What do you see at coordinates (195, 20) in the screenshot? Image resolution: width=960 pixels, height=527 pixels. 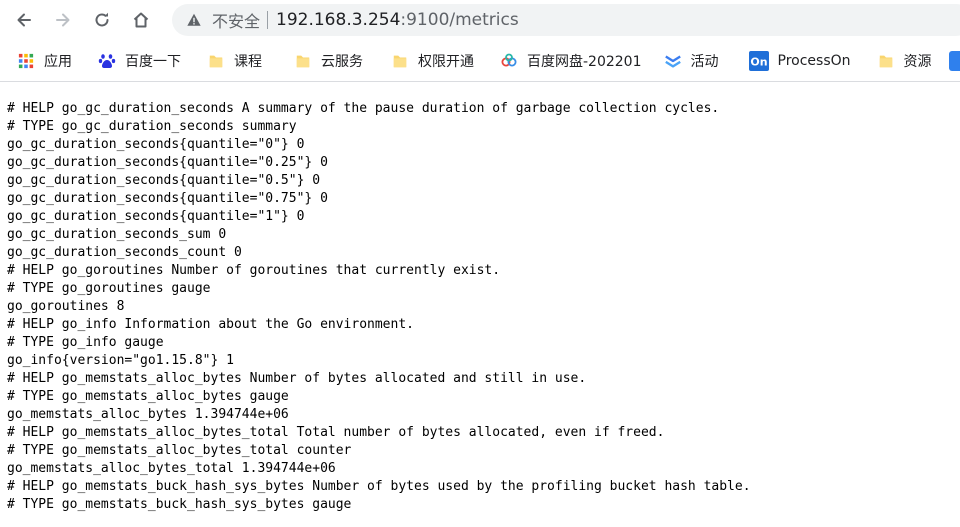 I see `warning-triangle-icon` at bounding box center [195, 20].